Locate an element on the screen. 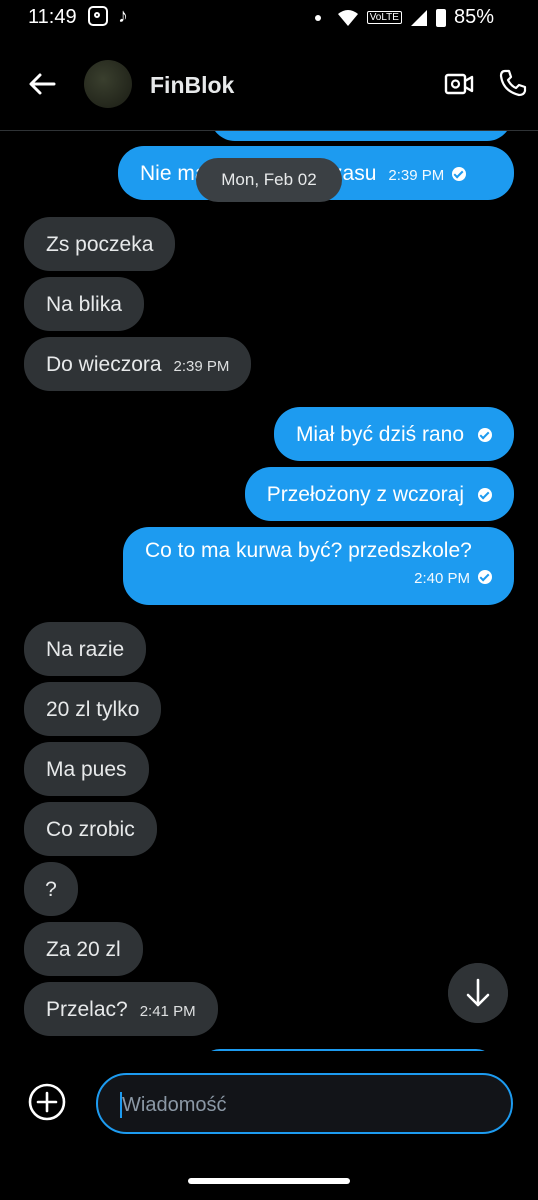  message-bubble: Na razie is located at coordinates (85, 649).